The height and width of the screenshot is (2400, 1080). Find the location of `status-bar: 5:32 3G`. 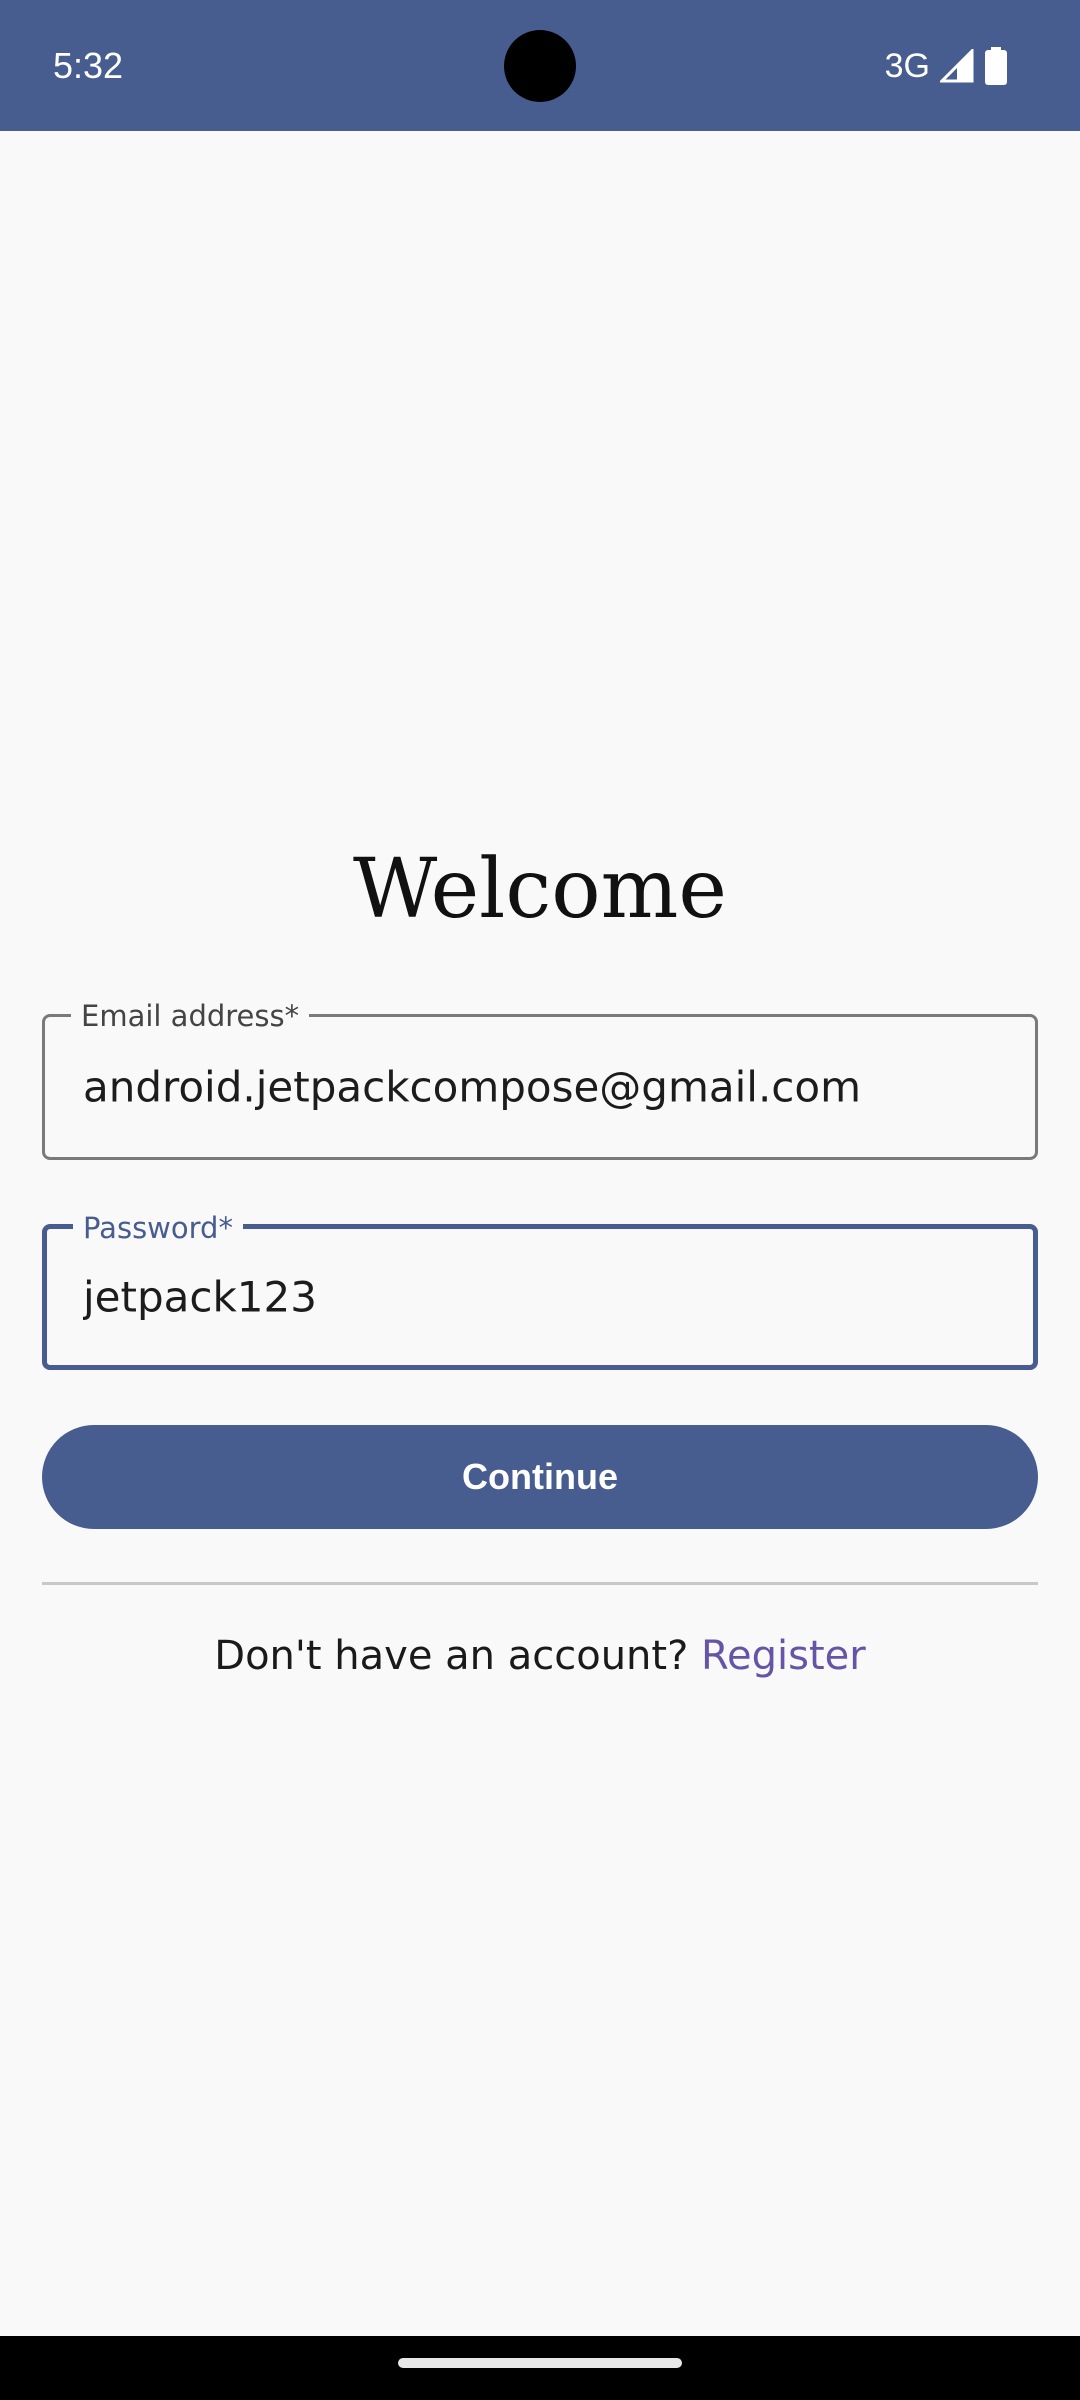

status-bar: 5:32 3G is located at coordinates (540, 65).